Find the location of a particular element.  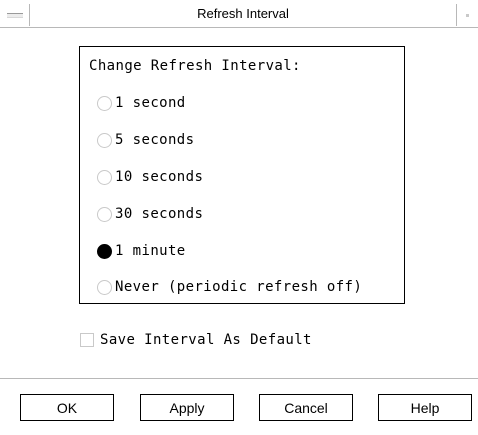

minimize-button is located at coordinates (467, 15).